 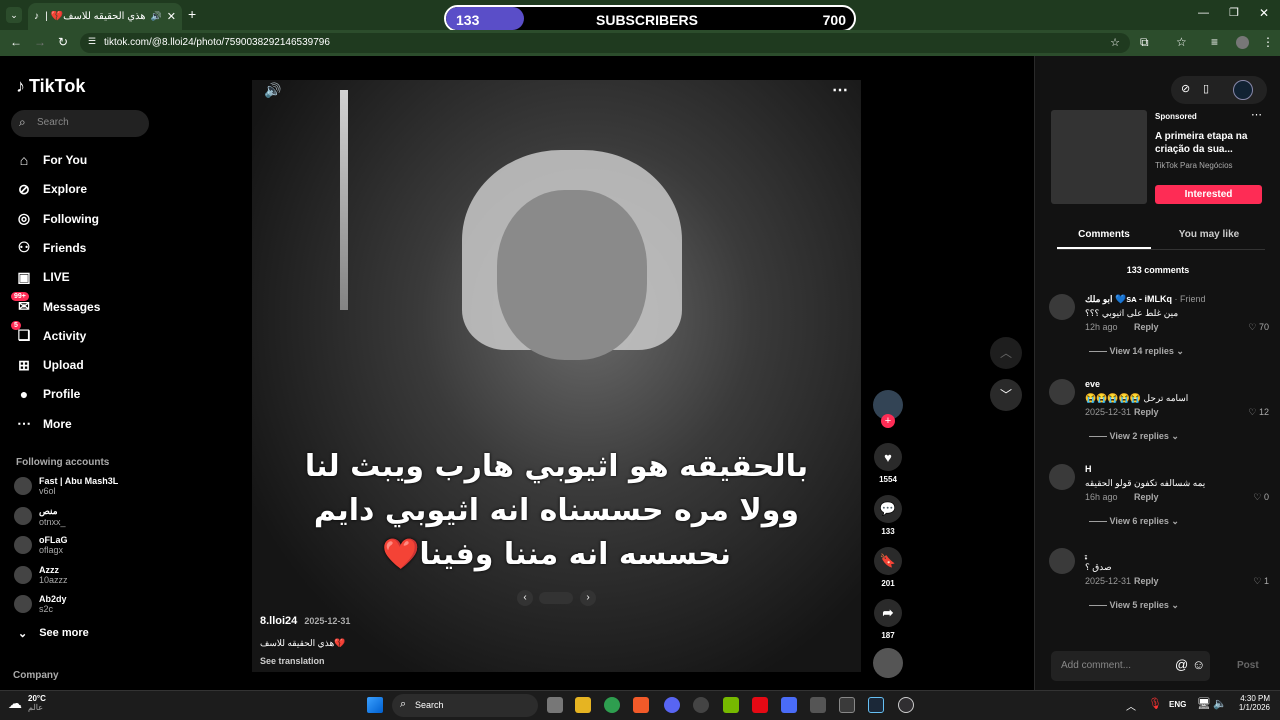 I want to click on sound-disc-icon, so click(x=888, y=663).